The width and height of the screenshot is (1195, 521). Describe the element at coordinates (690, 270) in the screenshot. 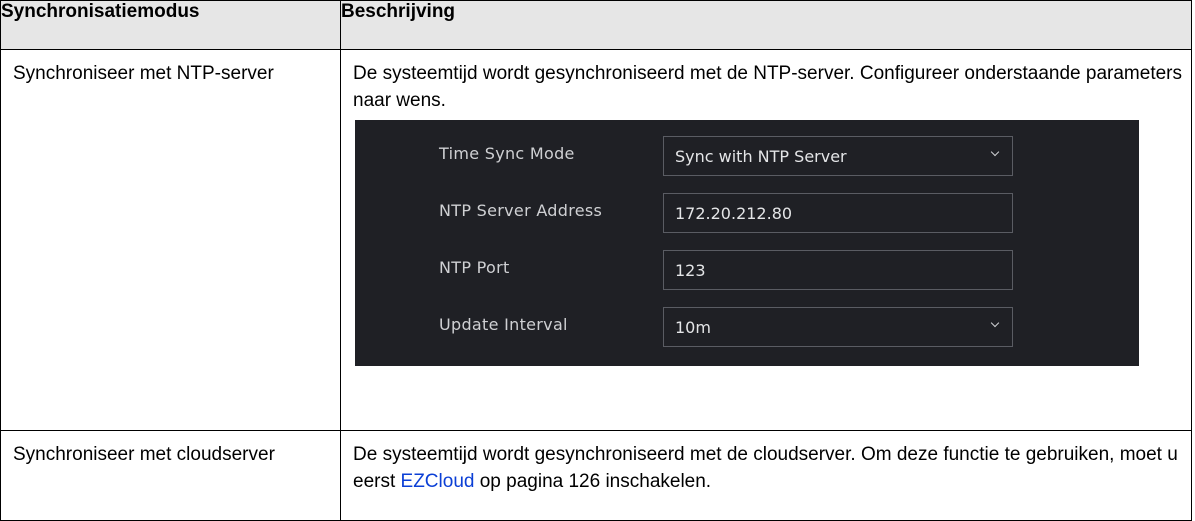

I see `ntp-port-value: 123` at that location.